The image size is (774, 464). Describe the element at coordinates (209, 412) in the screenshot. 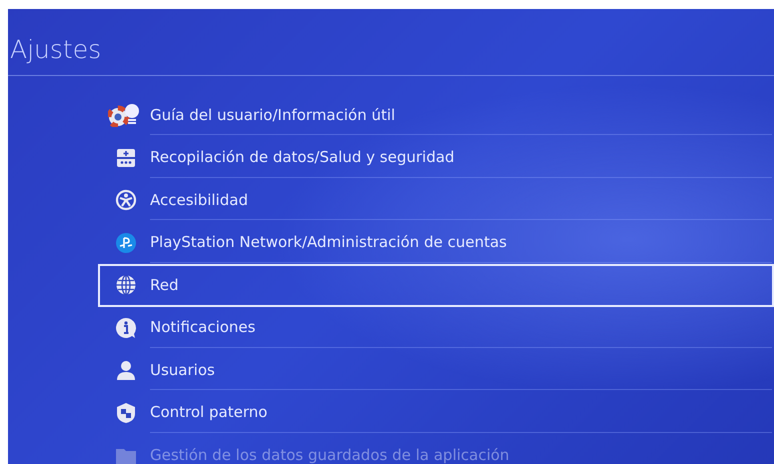

I see `menu-item-label: Control paterno` at that location.